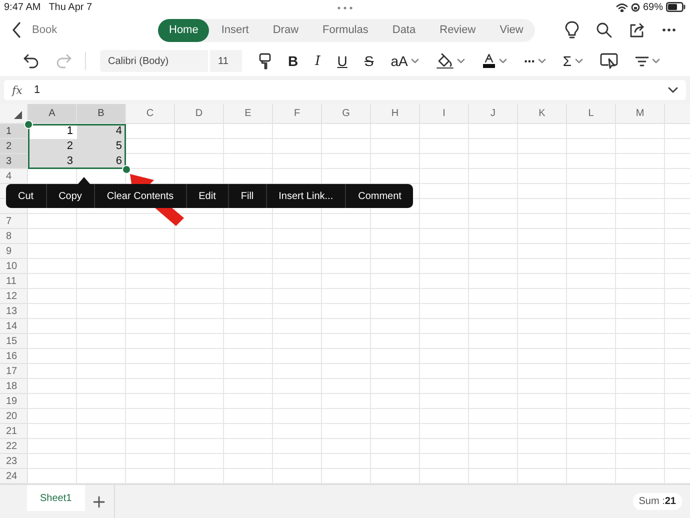 The width and height of the screenshot is (690, 518). I want to click on more-tools-button: ···, so click(535, 61).